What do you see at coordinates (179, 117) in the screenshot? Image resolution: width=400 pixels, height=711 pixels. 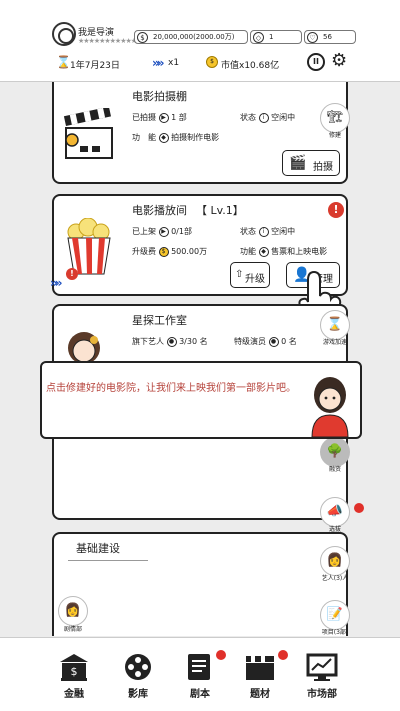 I see `studio-shot-value: 1 部` at bounding box center [179, 117].